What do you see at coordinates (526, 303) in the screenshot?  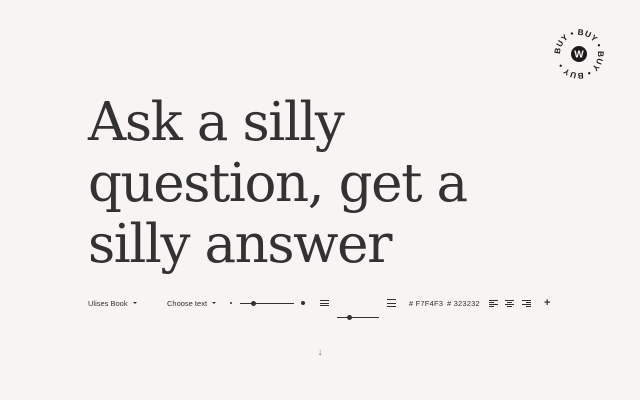 I see `align-right-button` at bounding box center [526, 303].